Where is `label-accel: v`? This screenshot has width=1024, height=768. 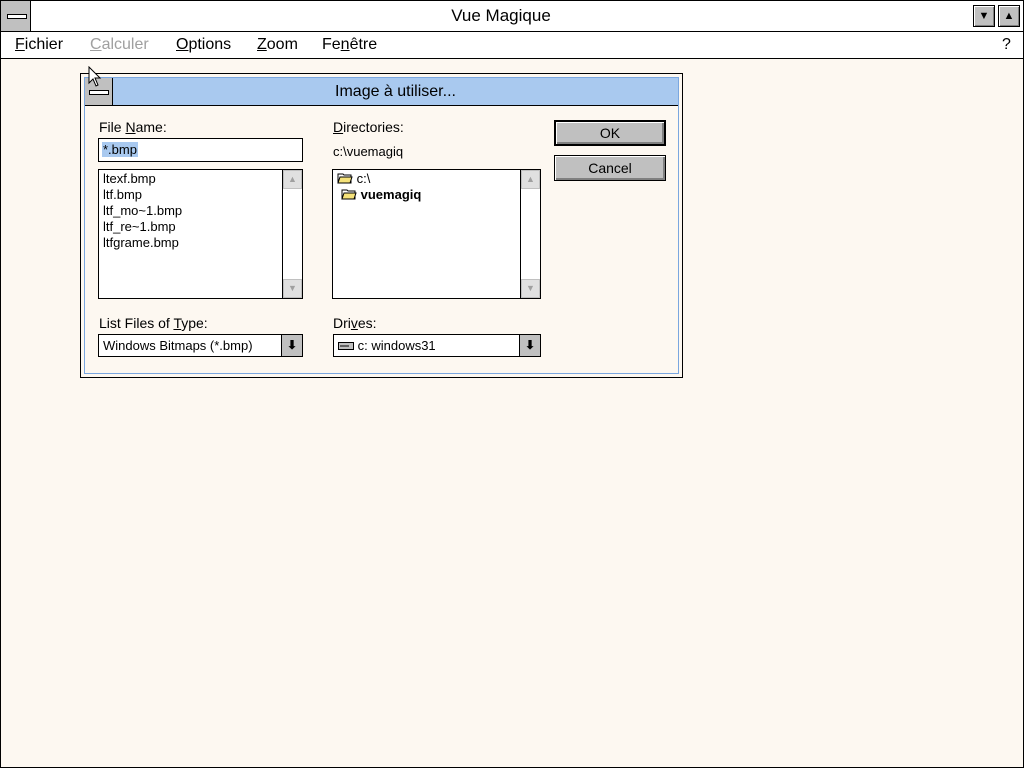
label-accel: v is located at coordinates (354, 323).